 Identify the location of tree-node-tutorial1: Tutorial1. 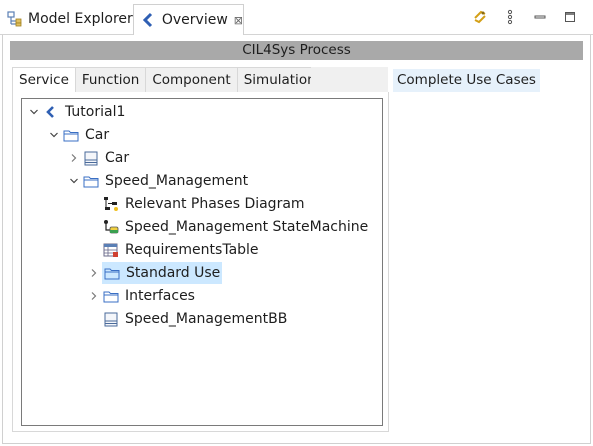
(76, 112).